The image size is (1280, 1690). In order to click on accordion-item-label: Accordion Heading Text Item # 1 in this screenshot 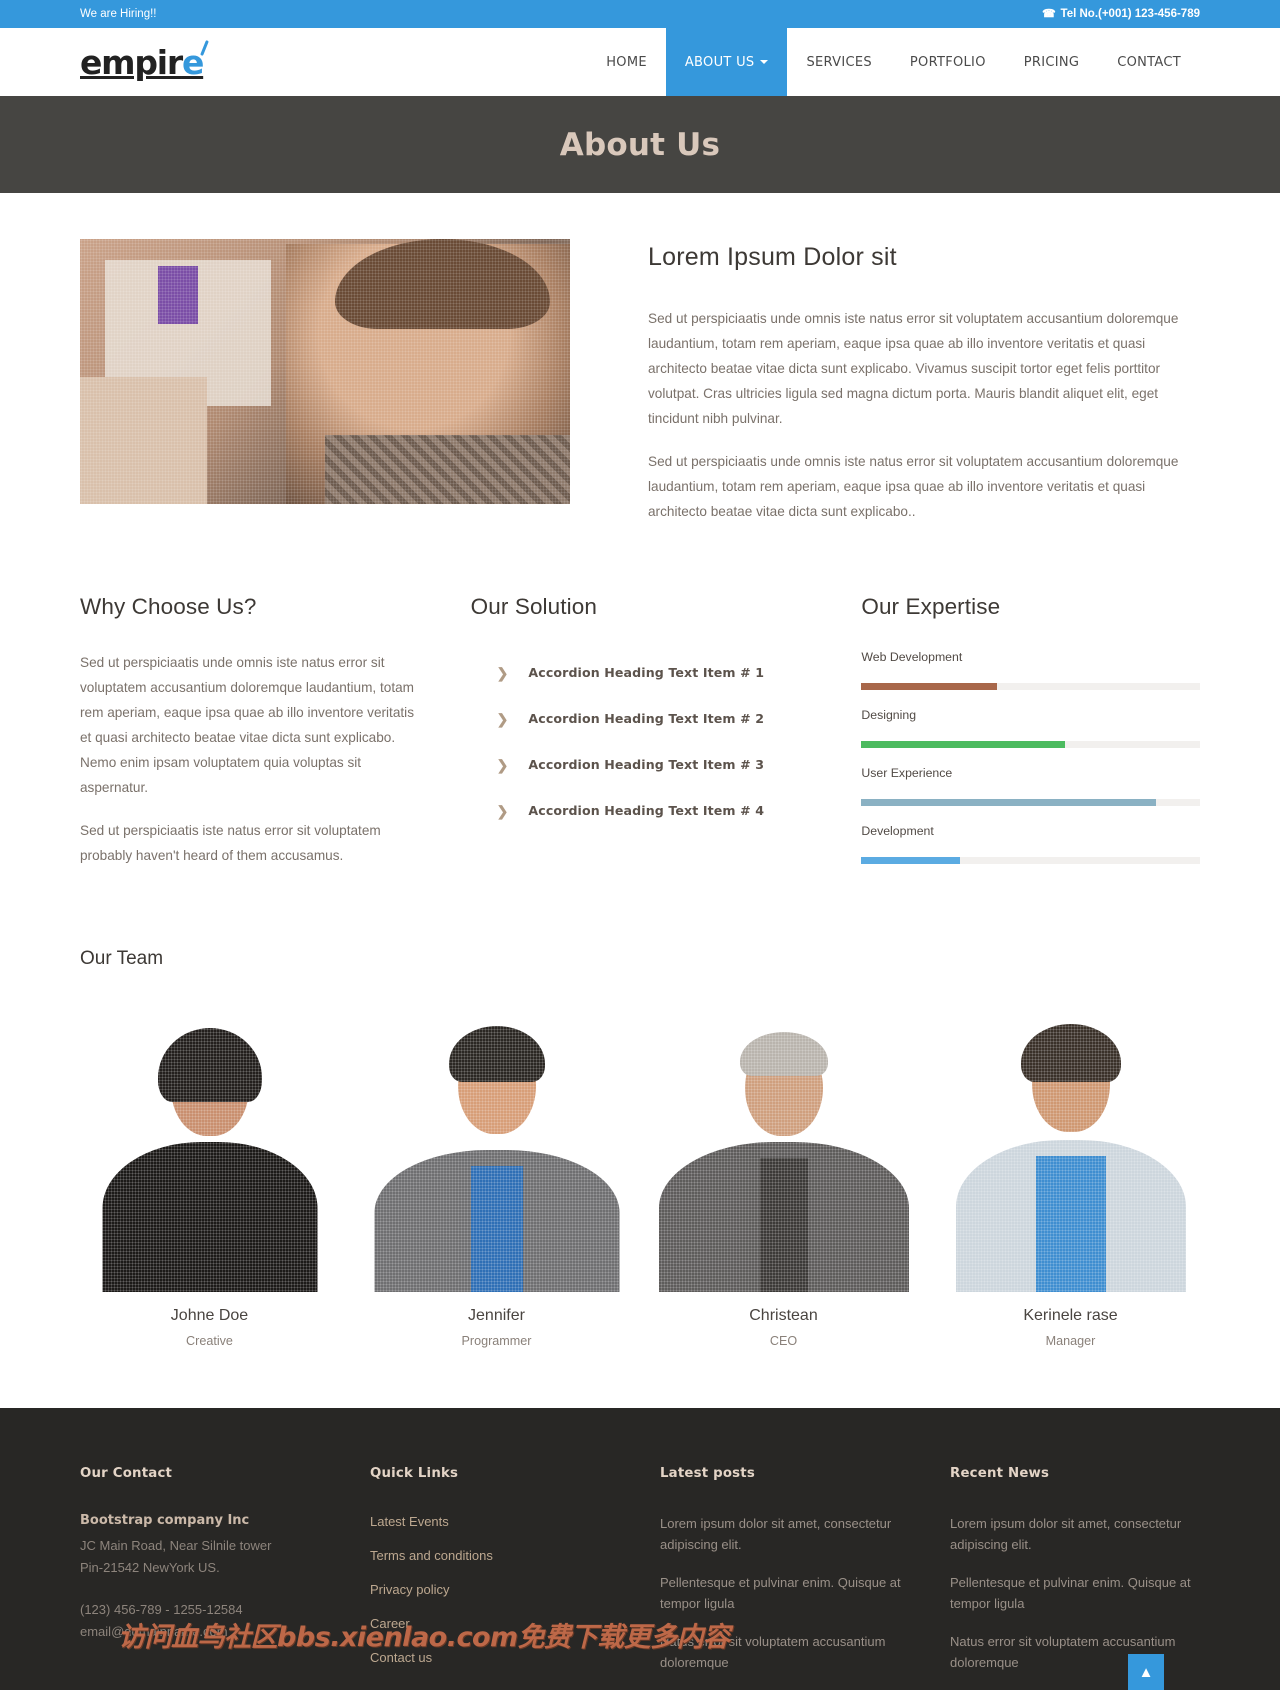, I will do `click(646, 672)`.